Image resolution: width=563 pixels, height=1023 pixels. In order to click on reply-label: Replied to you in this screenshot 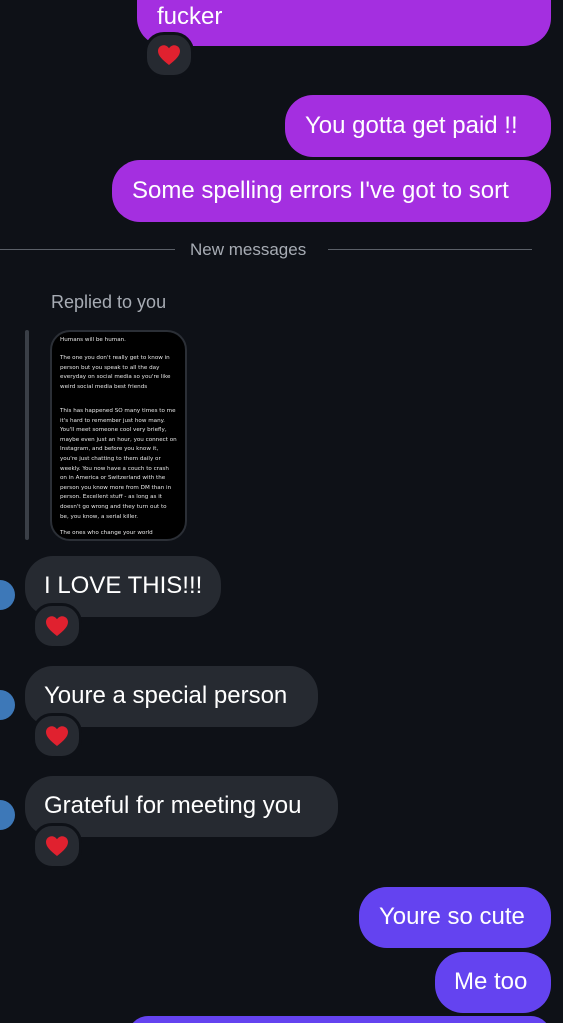, I will do `click(109, 302)`.